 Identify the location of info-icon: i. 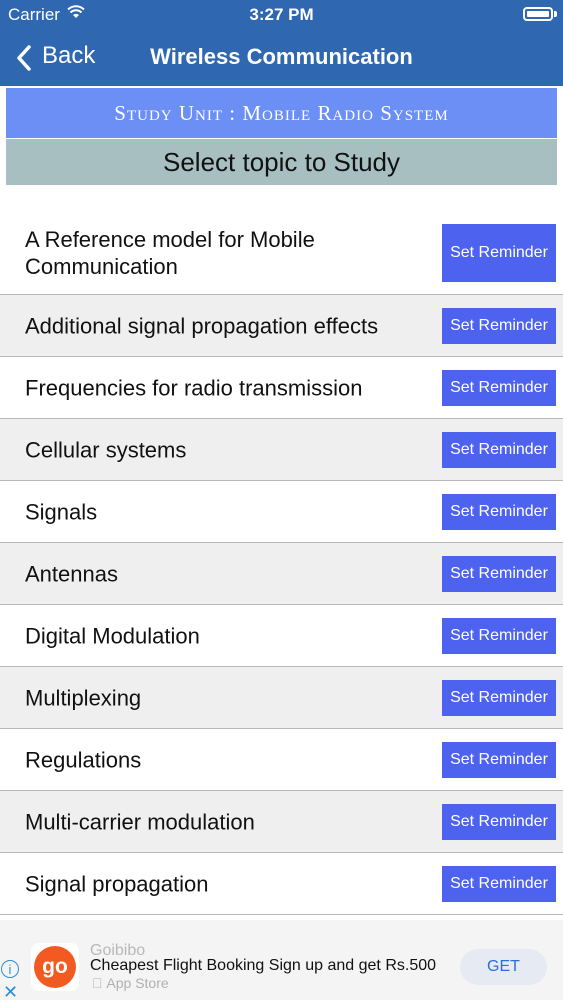
(10, 969).